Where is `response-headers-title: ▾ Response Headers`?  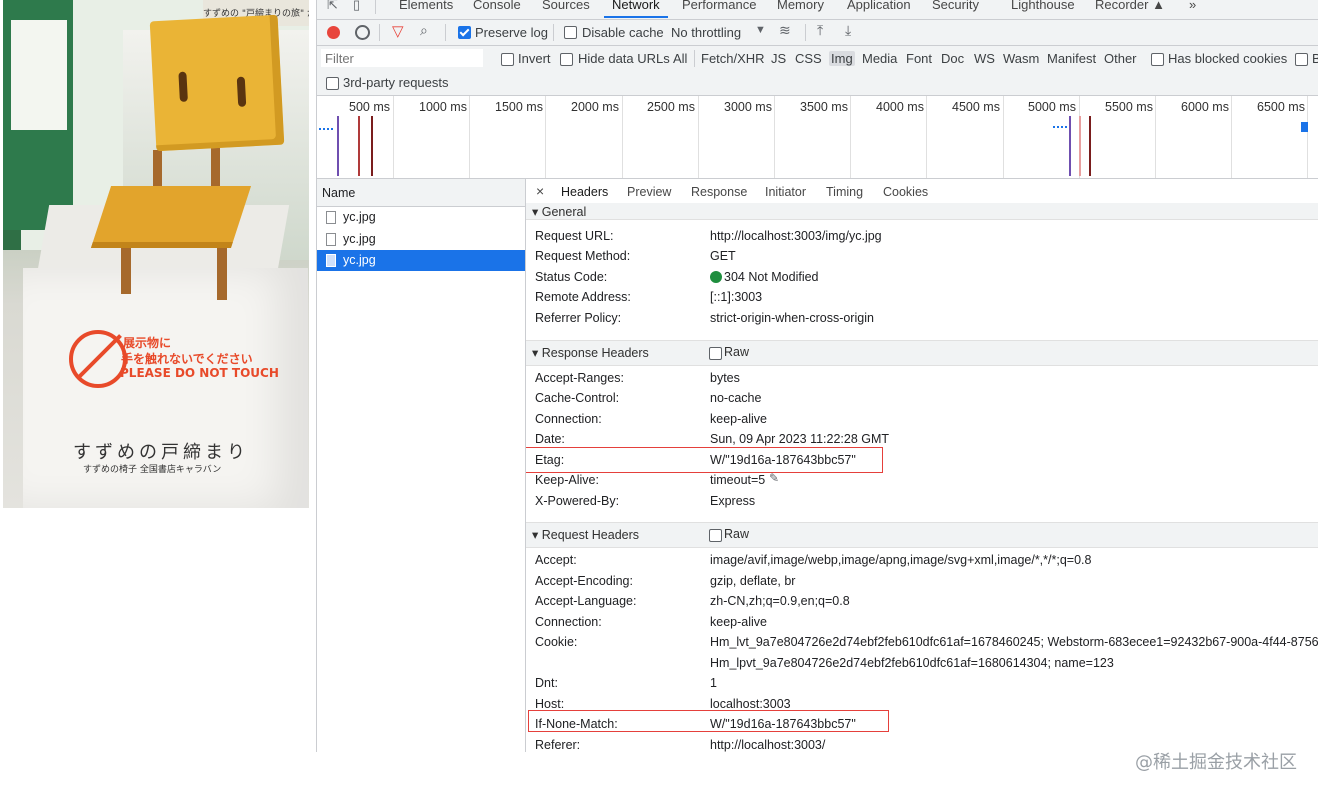
response-headers-title: ▾ Response Headers is located at coordinates (590, 353).